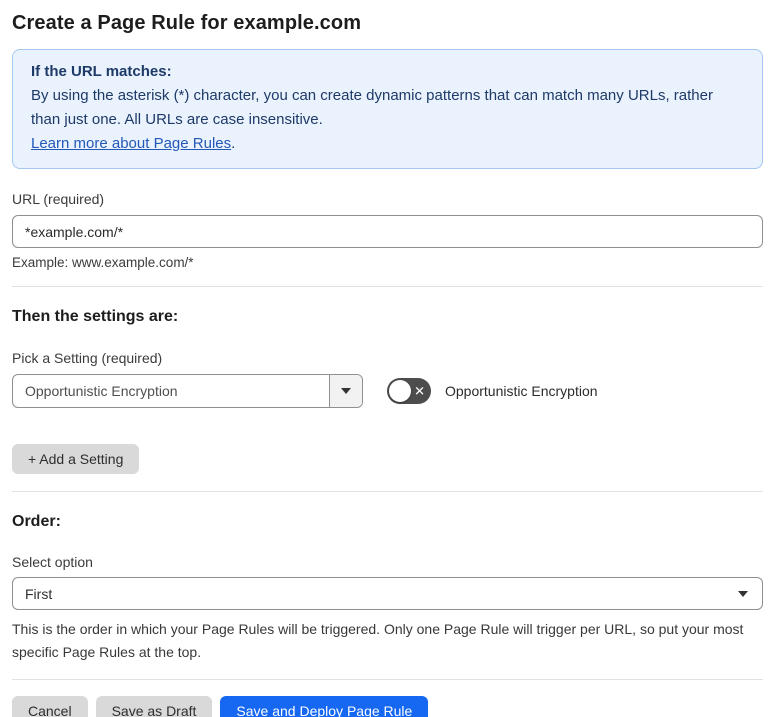 This screenshot has height=717, width=775. What do you see at coordinates (419, 391) in the screenshot?
I see `toggle-off-x-icon: ✕` at bounding box center [419, 391].